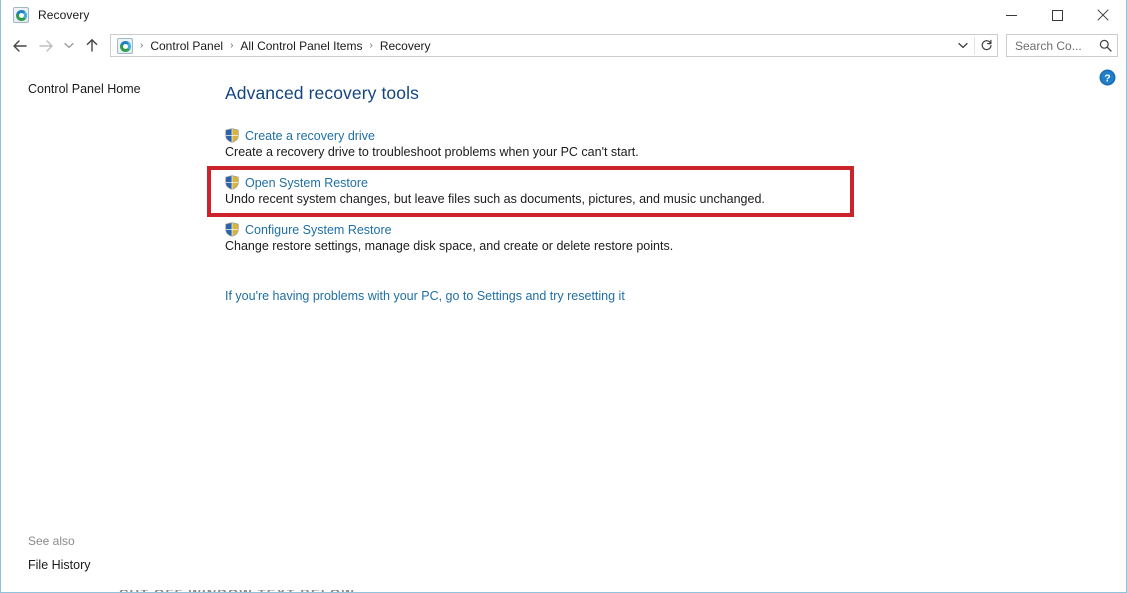 This screenshot has width=1127, height=593. What do you see at coordinates (310, 136) in the screenshot?
I see `tool-link-create-recovery-drive: Create a recovery drive` at bounding box center [310, 136].